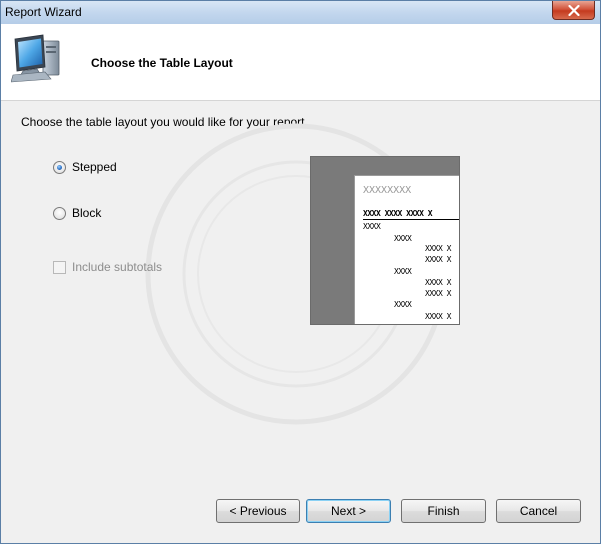 This screenshot has width=601, height=544. I want to click on include-subtotals-checkbox, so click(59, 267).